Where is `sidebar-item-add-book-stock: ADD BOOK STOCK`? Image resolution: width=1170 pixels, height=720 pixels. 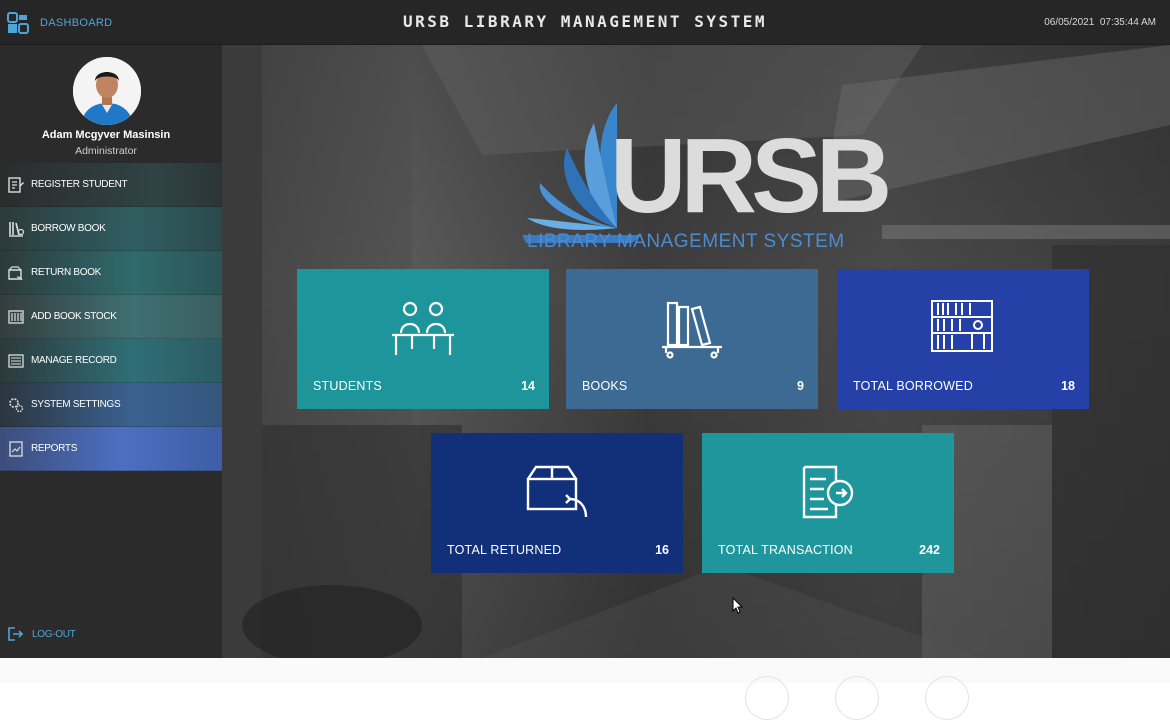
sidebar-item-add-book-stock: ADD BOOK STOCK is located at coordinates (111, 317).